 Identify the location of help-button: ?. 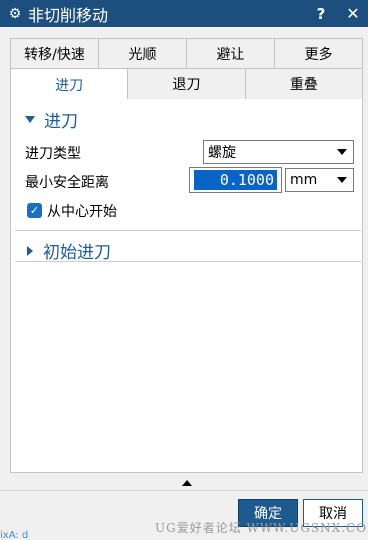
(321, 14).